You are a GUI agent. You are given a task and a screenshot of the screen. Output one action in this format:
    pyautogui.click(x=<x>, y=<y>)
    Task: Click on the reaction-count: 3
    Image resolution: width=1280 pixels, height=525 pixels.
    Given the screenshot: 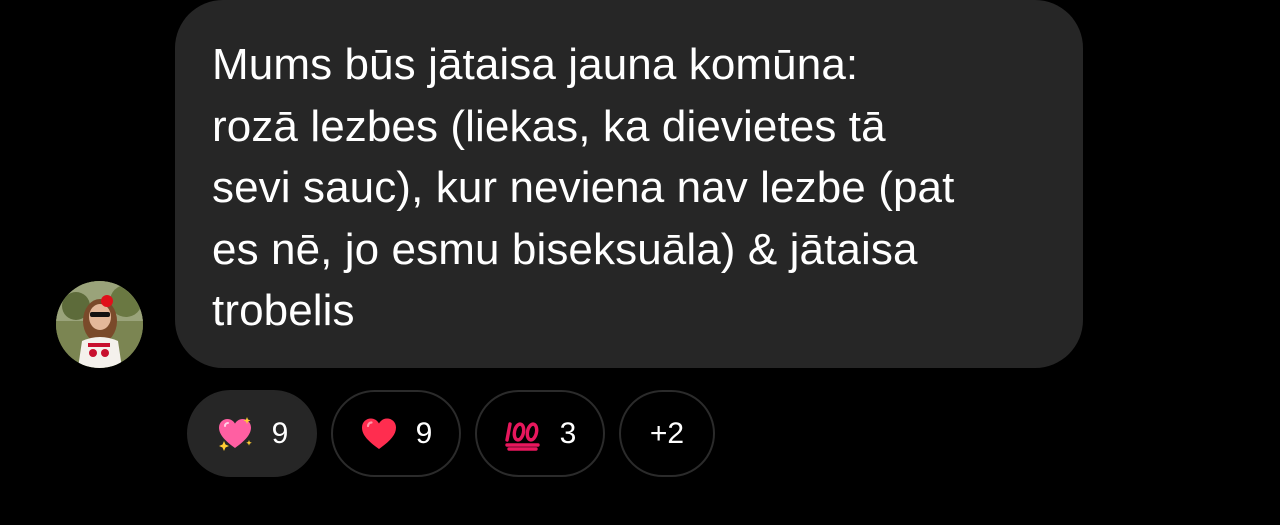 What is the action you would take?
    pyautogui.click(x=568, y=433)
    